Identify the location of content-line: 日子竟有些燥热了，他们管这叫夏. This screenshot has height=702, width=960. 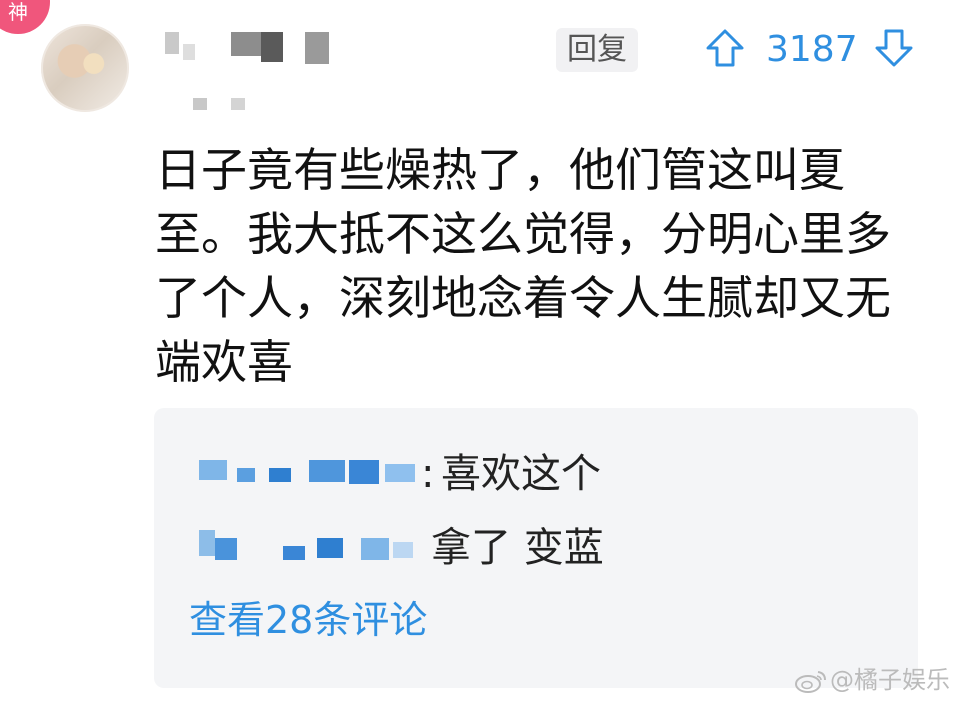
(500, 170).